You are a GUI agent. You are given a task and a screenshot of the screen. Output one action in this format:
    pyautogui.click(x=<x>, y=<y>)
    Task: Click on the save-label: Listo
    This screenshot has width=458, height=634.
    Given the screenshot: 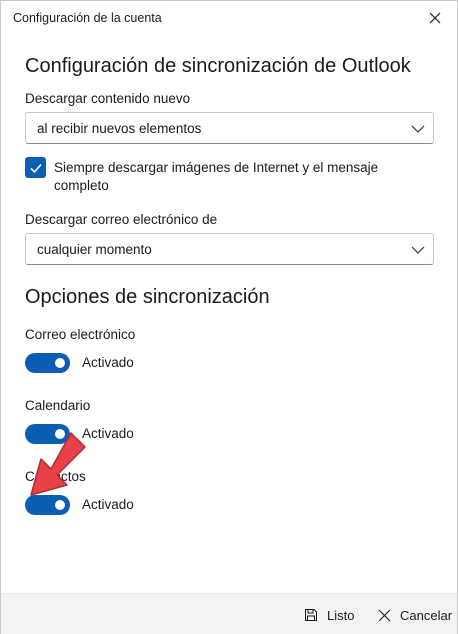 What is the action you would take?
    pyautogui.click(x=341, y=615)
    